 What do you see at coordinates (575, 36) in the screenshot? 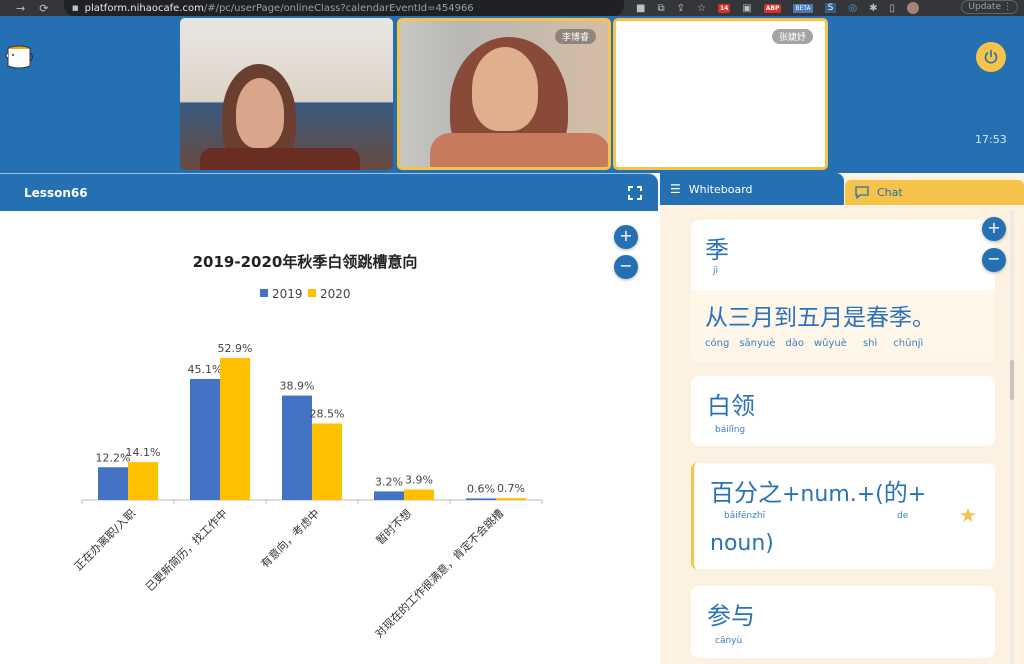
I see `participant-name-tag: 李博睿` at bounding box center [575, 36].